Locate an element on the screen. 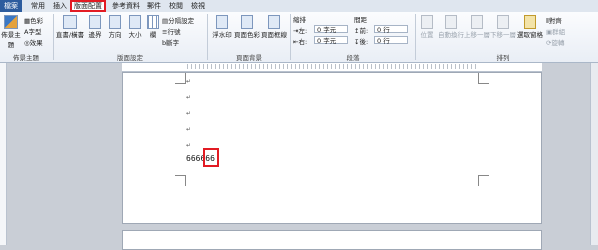 The image size is (598, 250). rotate-button: ⟳旋轉 is located at coordinates (555, 42).